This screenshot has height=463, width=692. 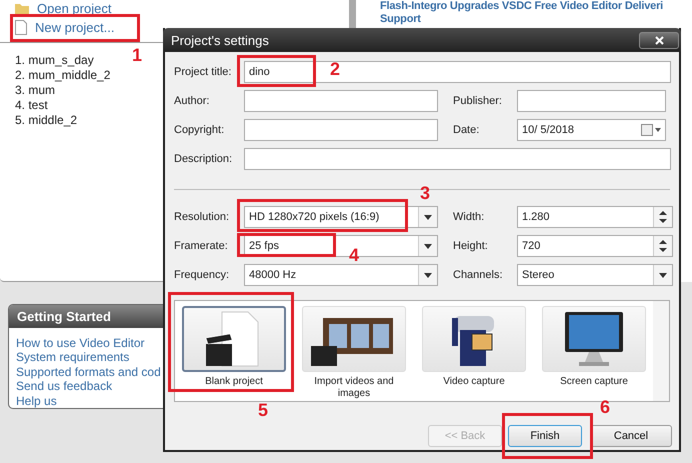 I want to click on field-label: Resolution:, so click(x=202, y=217).